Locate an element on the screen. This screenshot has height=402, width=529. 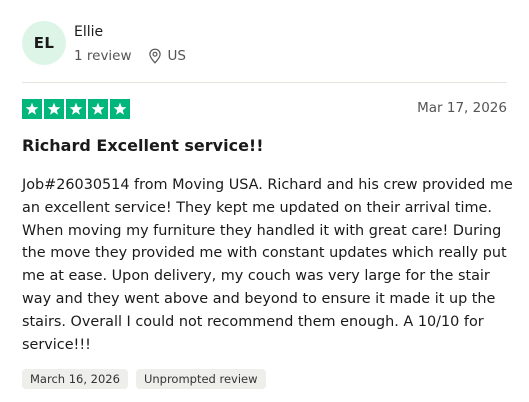
reviewer-header: EL Ellie 1 review US is located at coordinates (104, 43).